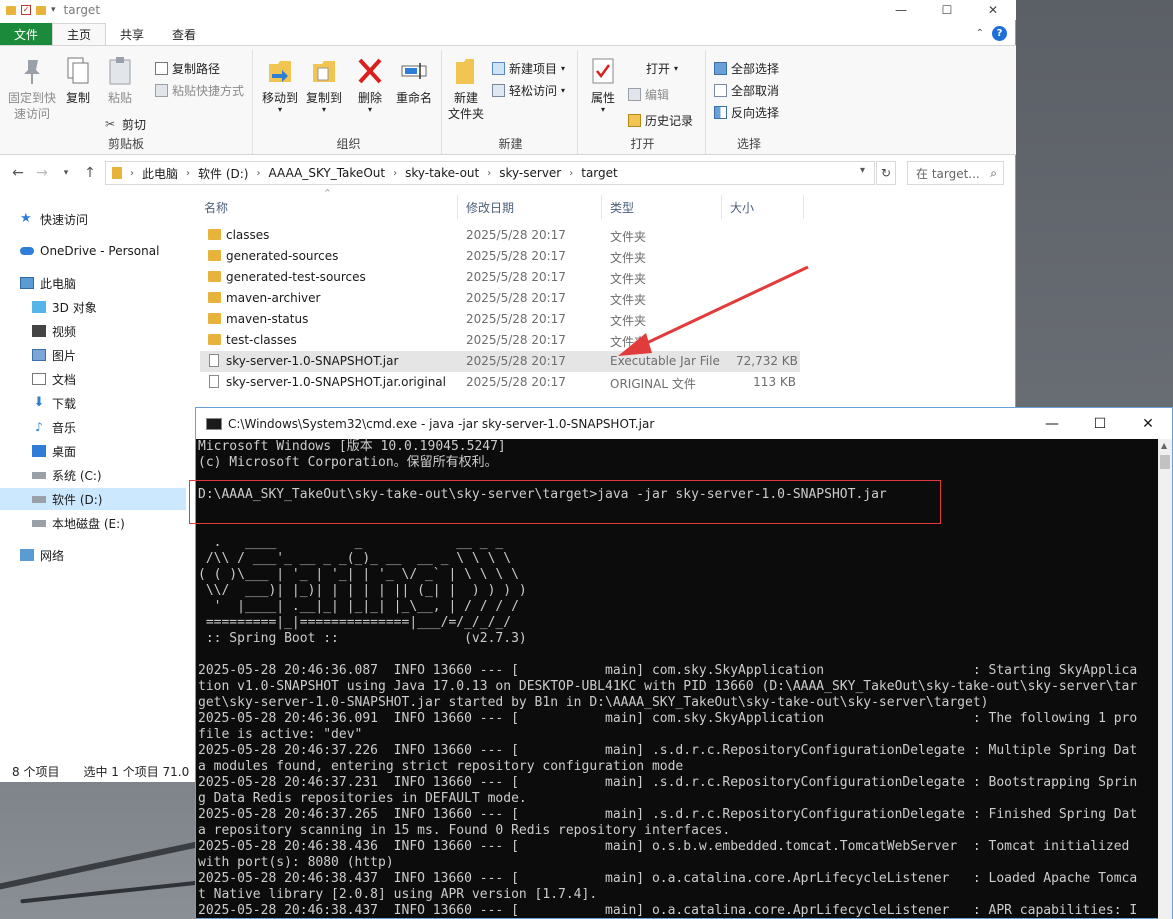 Image resolution: width=1173 pixels, height=919 pixels. Describe the element at coordinates (93, 403) in the screenshot. I see `nav-item-downloads: ⬇ 下载` at that location.